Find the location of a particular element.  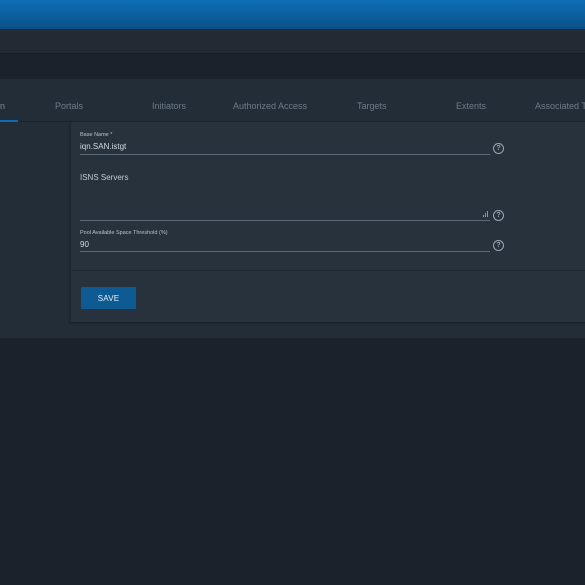

isns-servers-underline is located at coordinates (285, 220).